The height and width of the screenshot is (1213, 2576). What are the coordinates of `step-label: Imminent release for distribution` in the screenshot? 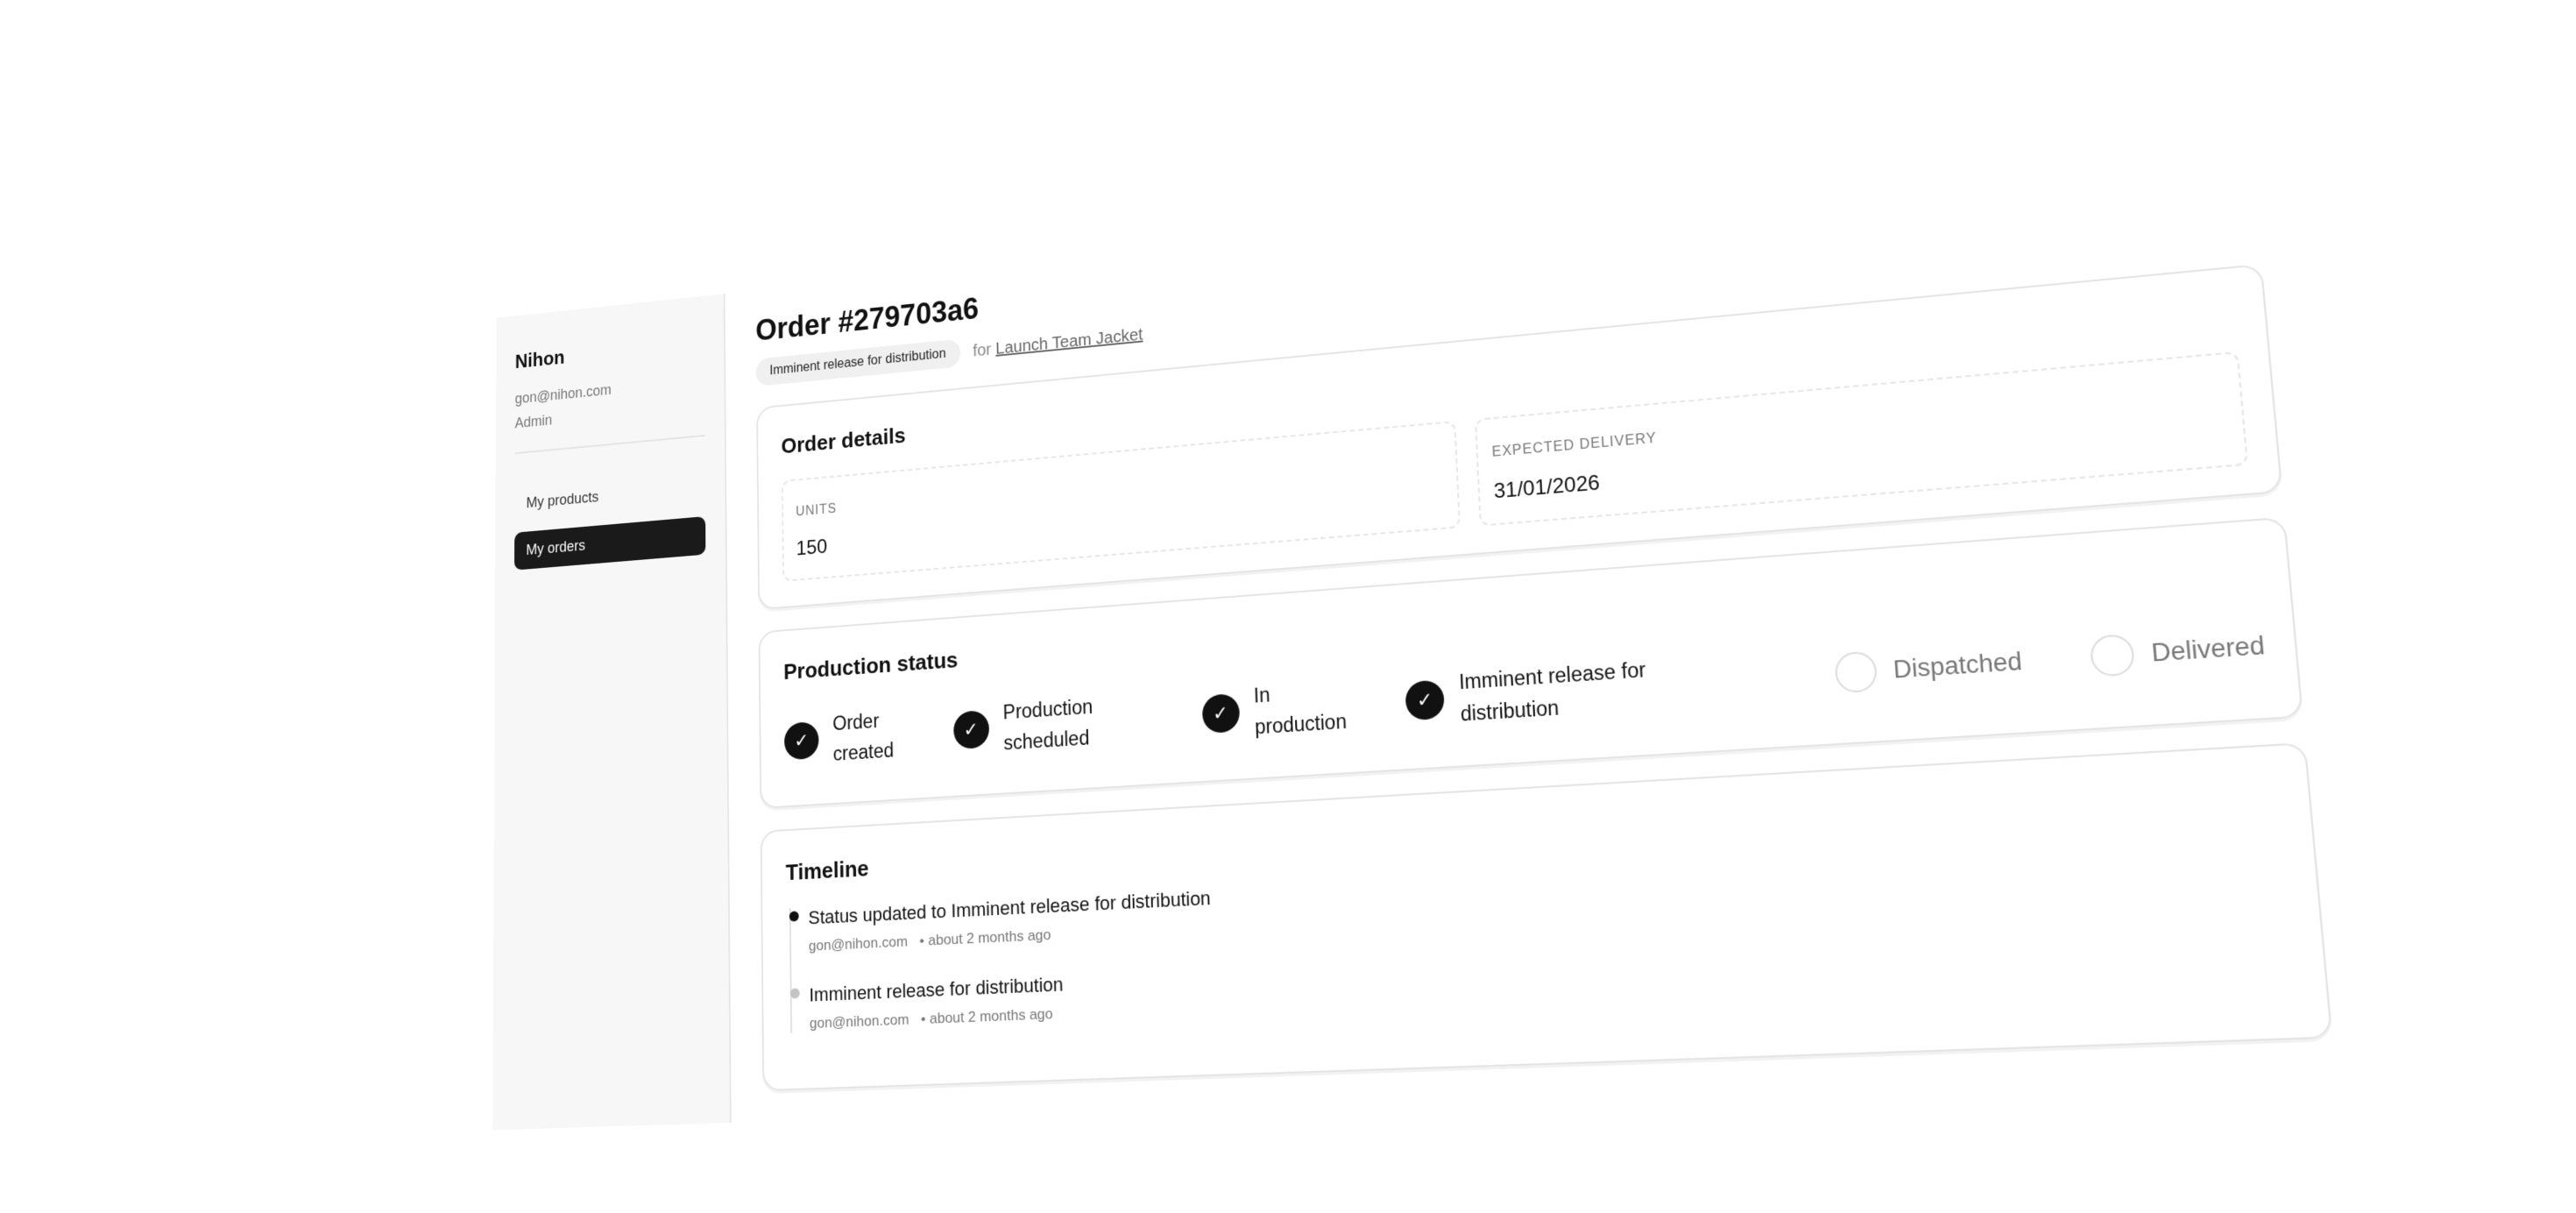 It's located at (1552, 691).